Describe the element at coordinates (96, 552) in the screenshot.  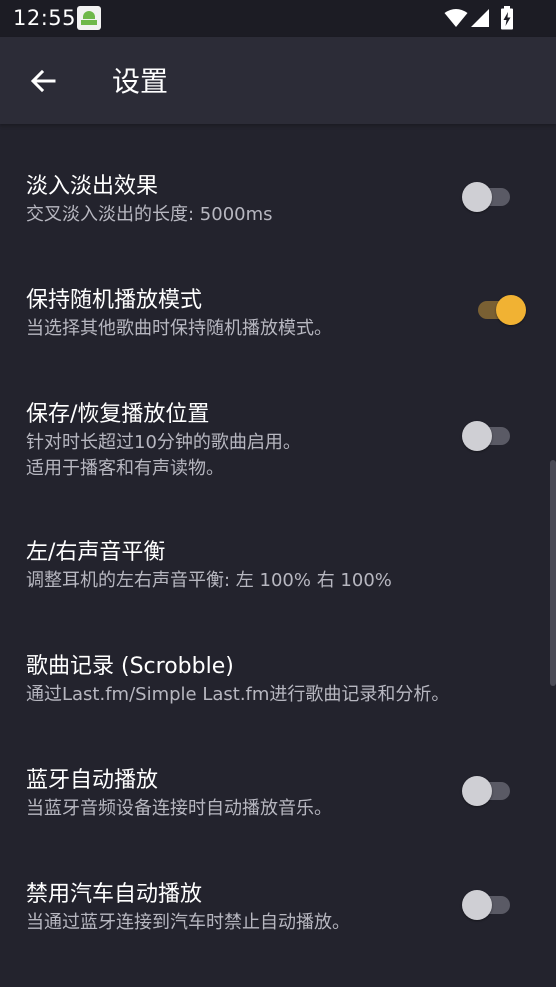
I see `pref-title: 左/右声音平衡` at that location.